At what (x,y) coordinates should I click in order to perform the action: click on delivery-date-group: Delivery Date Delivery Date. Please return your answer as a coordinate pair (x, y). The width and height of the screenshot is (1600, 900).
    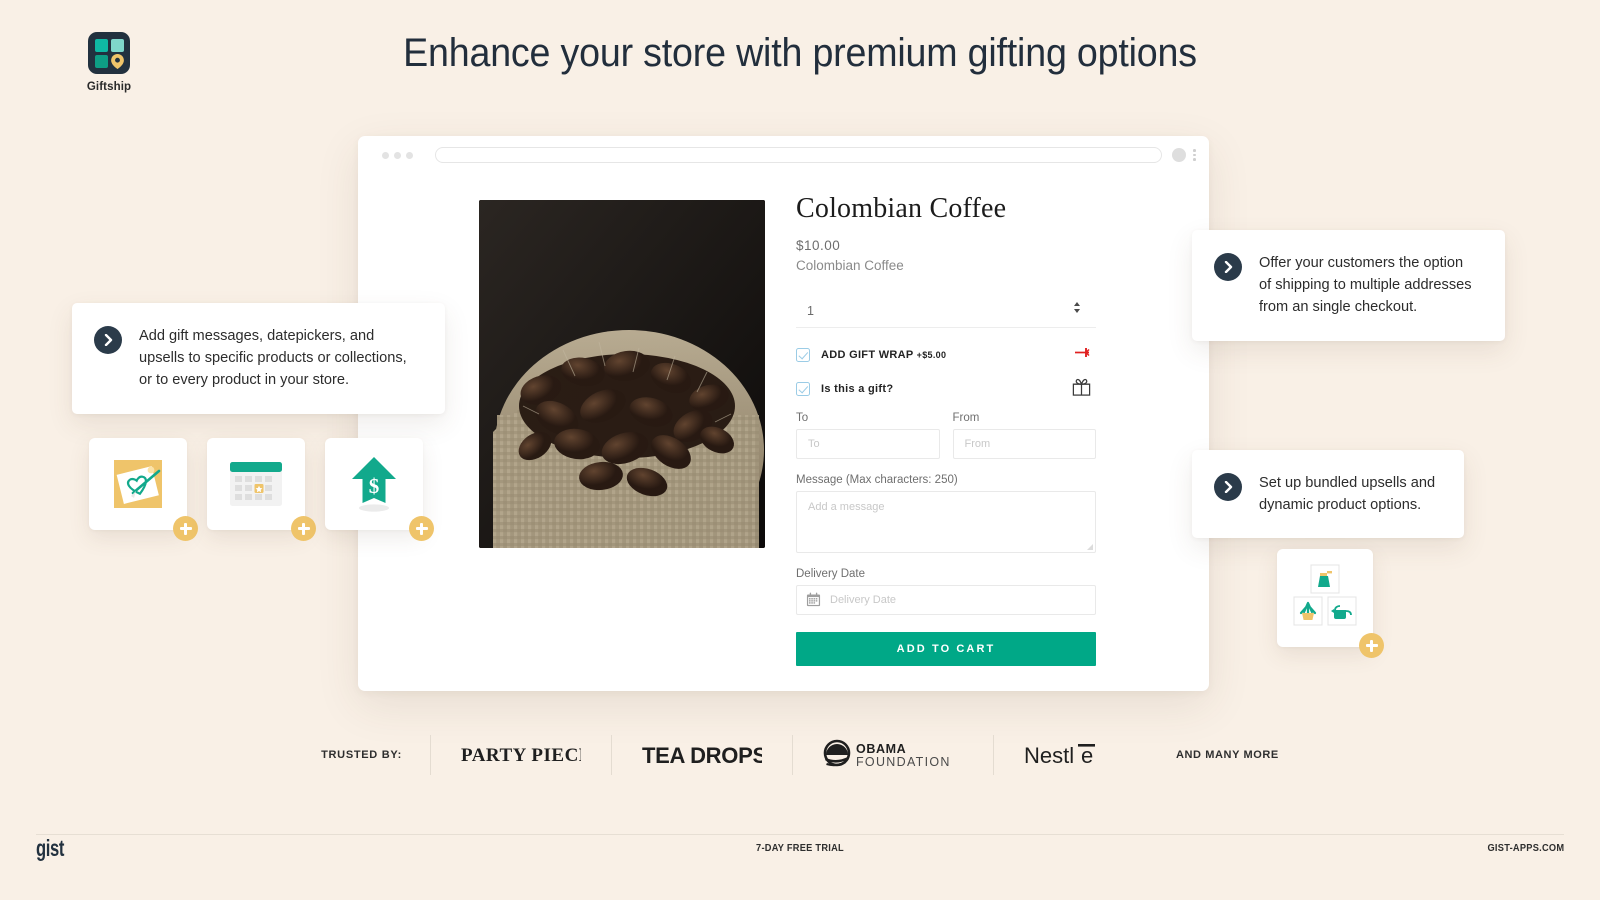
    Looking at the image, I should click on (946, 591).